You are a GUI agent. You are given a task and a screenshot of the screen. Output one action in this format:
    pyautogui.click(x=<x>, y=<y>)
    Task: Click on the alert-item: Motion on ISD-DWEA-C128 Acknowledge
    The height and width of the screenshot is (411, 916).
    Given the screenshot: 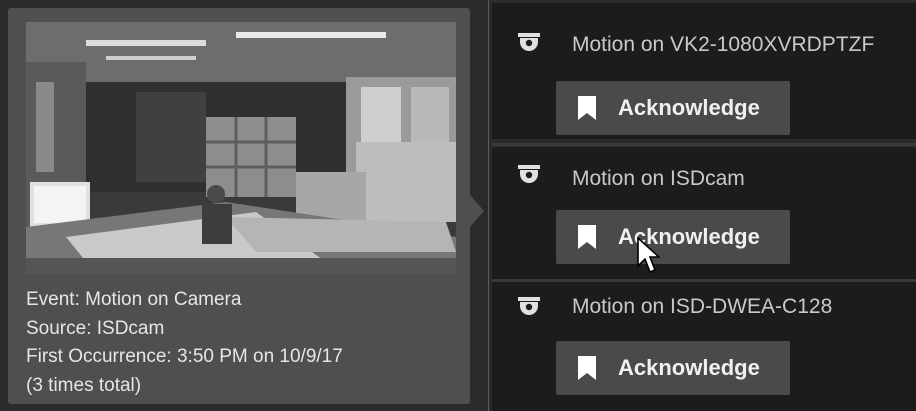 What is the action you would take?
    pyautogui.click(x=704, y=345)
    